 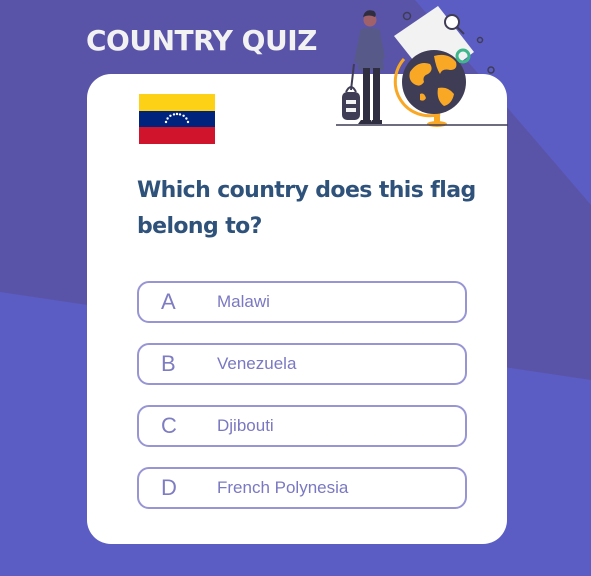 What do you see at coordinates (422, 66) in the screenshot?
I see `traveler-globe-illustration-icon` at bounding box center [422, 66].